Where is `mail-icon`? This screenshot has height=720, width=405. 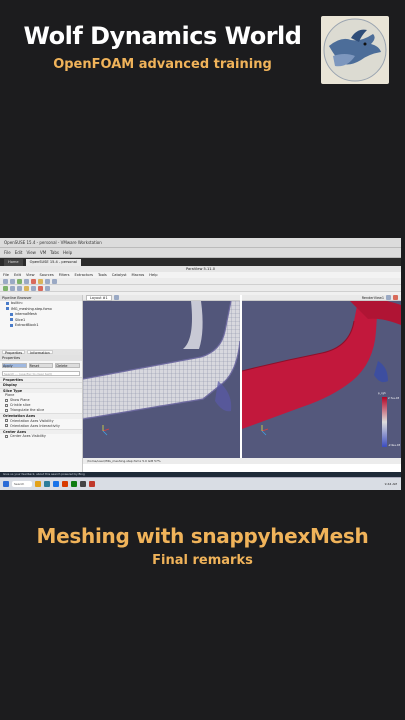
mail-icon is located at coordinates (56, 484).